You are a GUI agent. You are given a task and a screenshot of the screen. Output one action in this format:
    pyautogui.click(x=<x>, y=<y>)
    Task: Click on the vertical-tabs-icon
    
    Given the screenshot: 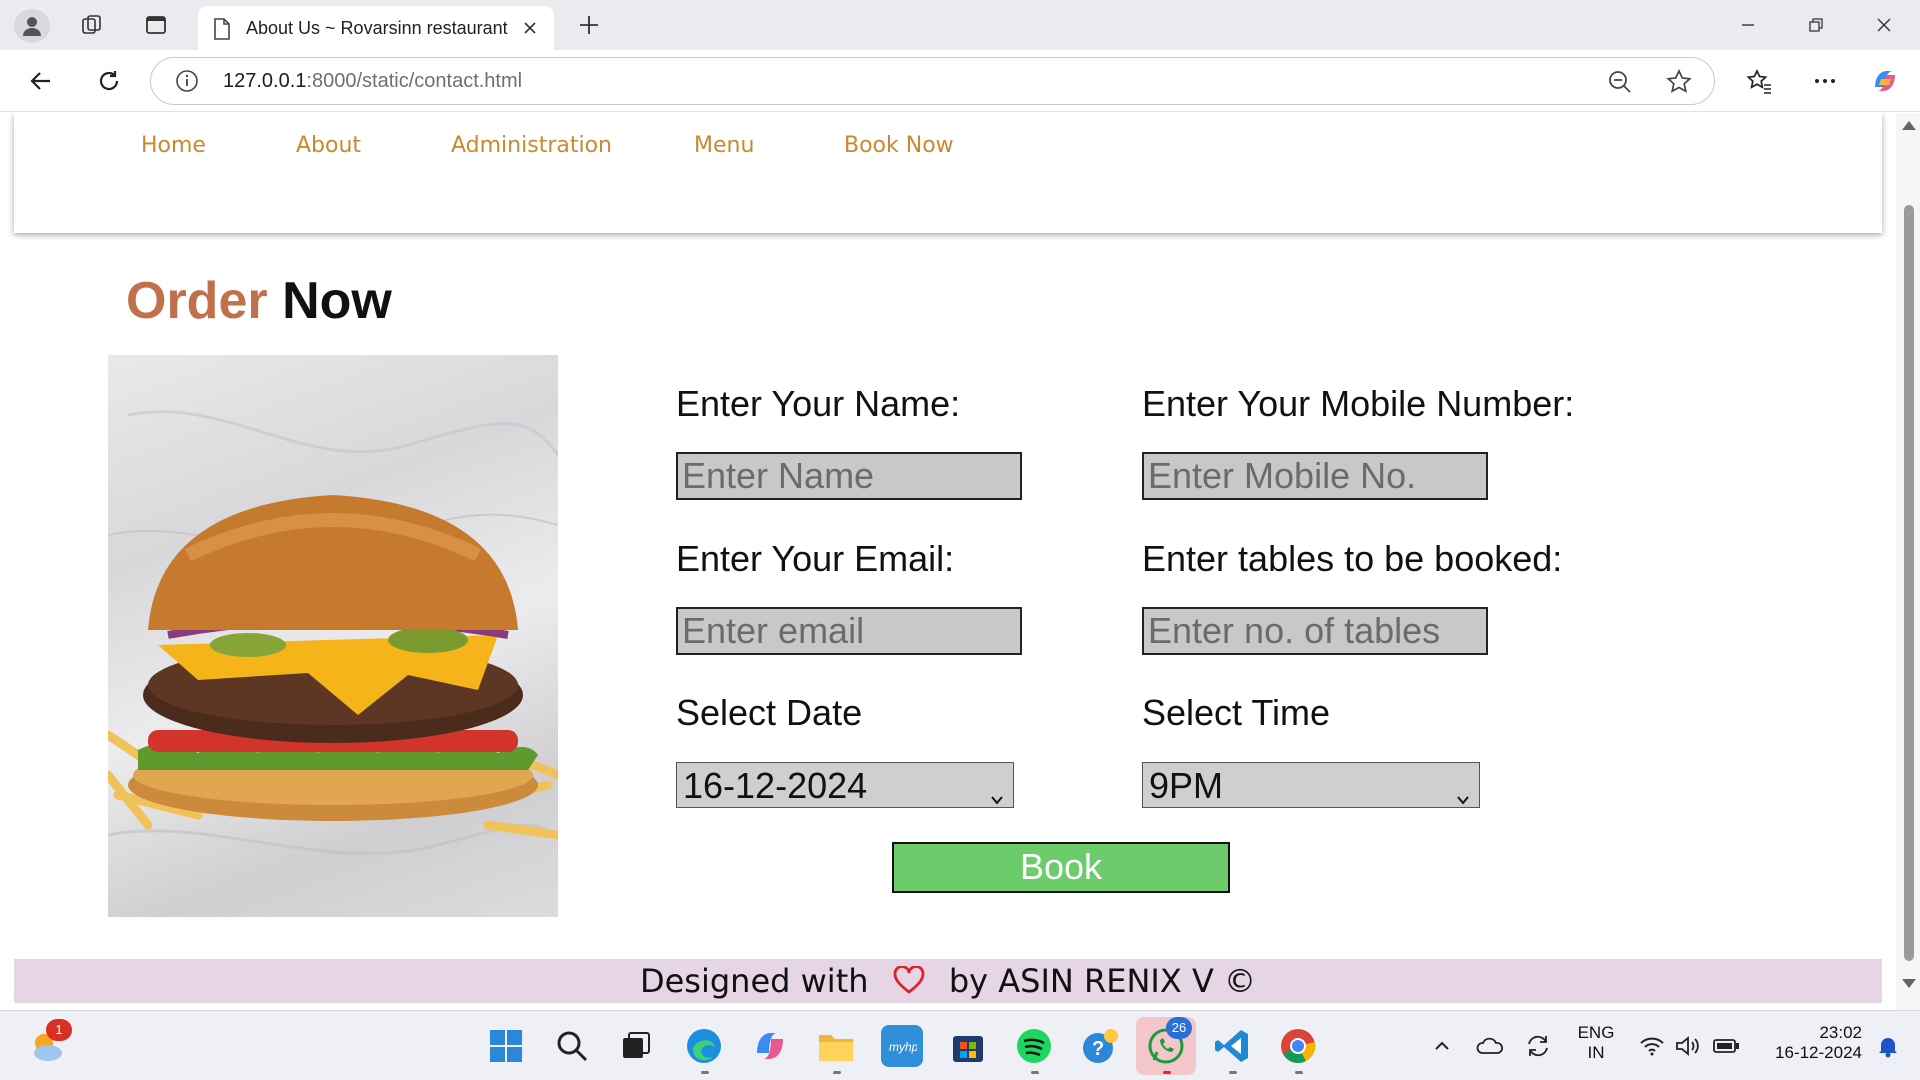 What is the action you would take?
    pyautogui.click(x=156, y=25)
    